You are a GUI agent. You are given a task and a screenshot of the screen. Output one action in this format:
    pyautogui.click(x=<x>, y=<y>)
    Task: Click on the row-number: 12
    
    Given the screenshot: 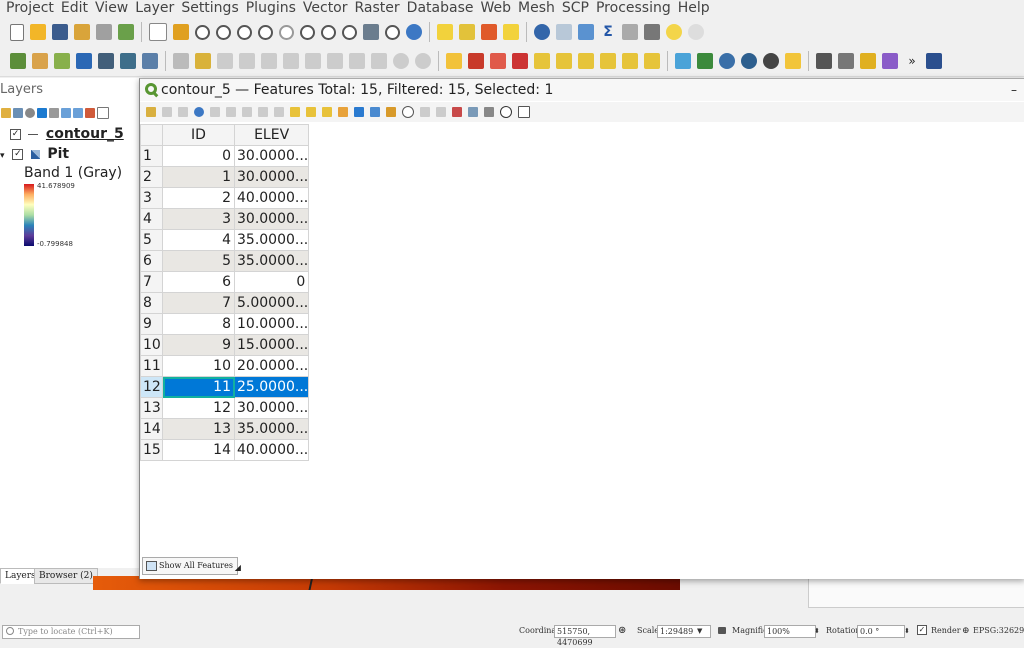 What is the action you would take?
    pyautogui.click(x=151, y=387)
    